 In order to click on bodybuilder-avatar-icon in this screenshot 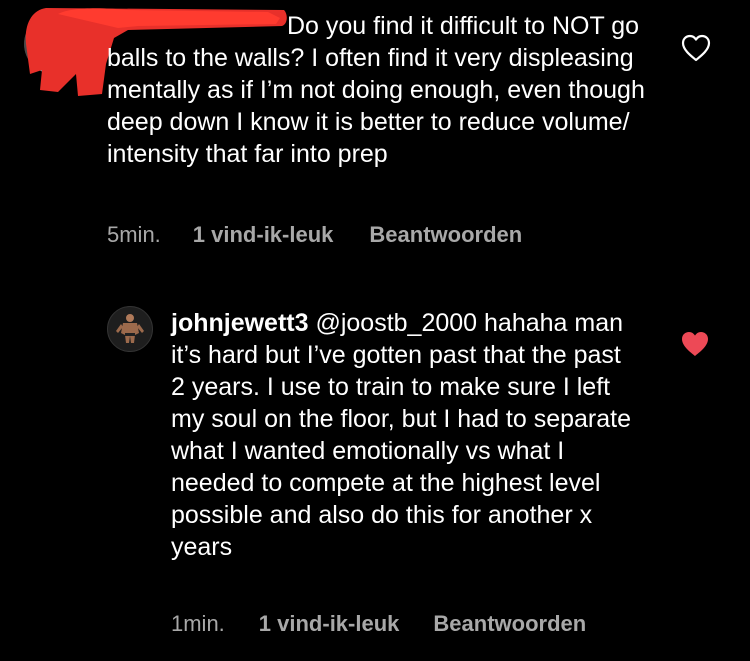, I will do `click(130, 329)`.